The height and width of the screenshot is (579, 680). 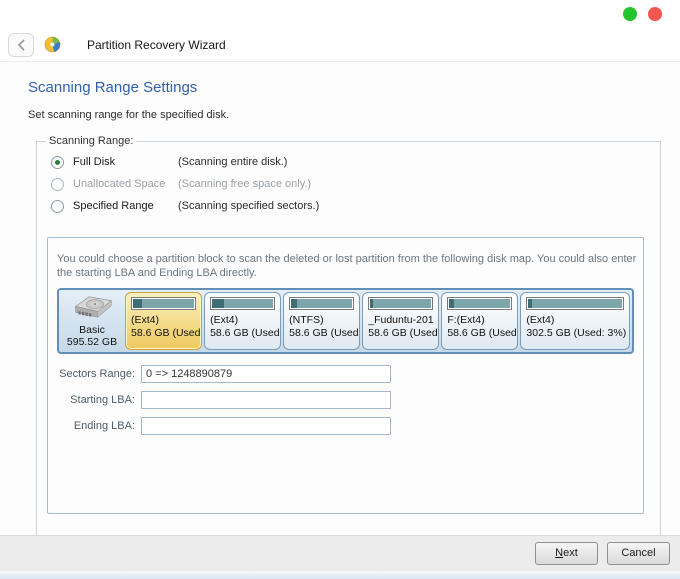 I want to click on back-button, so click(x=21, y=44).